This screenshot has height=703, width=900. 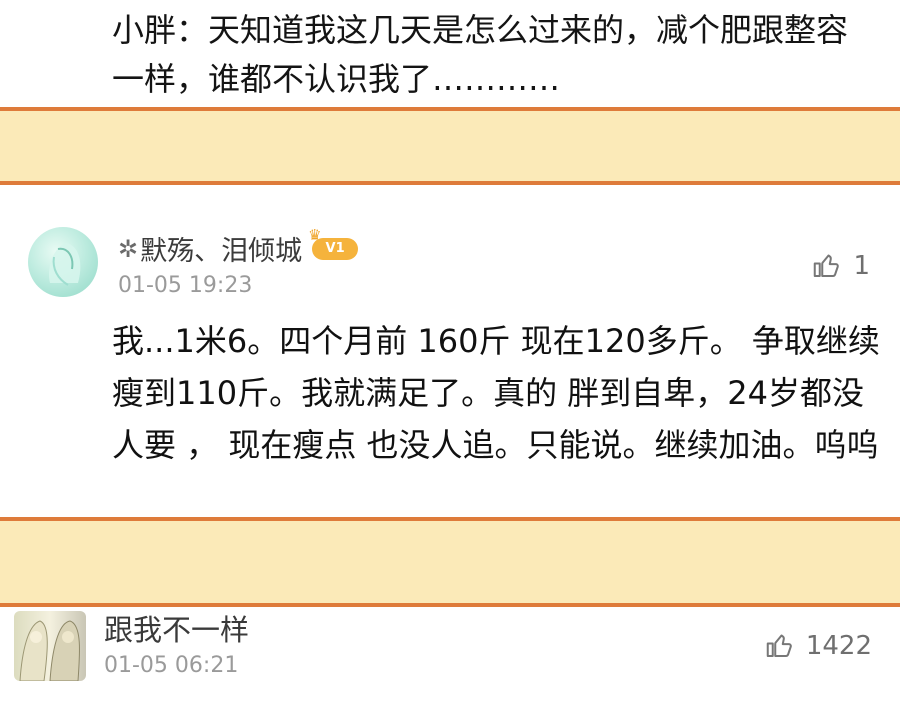 What do you see at coordinates (861, 266) in the screenshot?
I see `like-count: 1` at bounding box center [861, 266].